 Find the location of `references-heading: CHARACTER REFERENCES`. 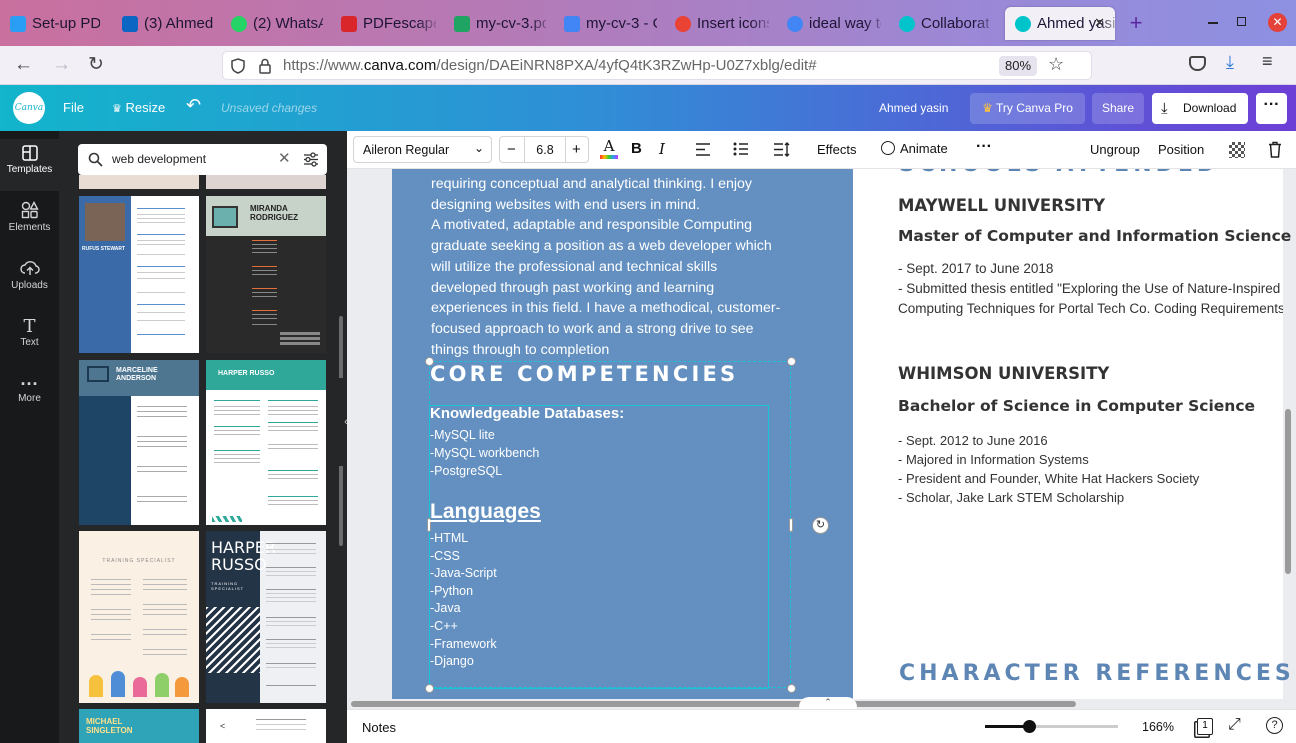

references-heading: CHARACTER REFERENCES is located at coordinates (1097, 673).